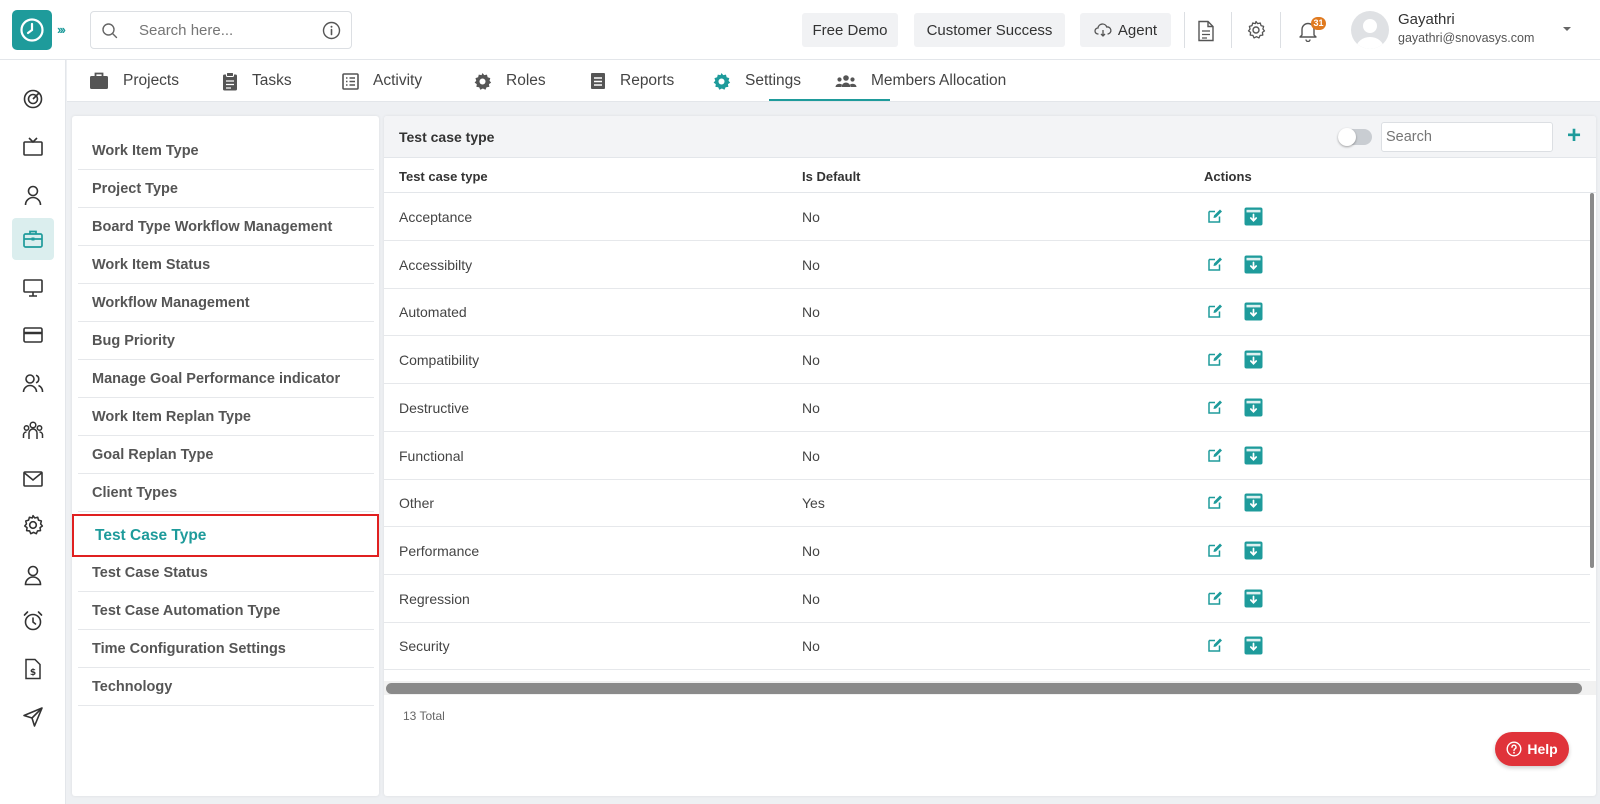 The height and width of the screenshot is (804, 1600). I want to click on rail-alarm, so click(33, 621).